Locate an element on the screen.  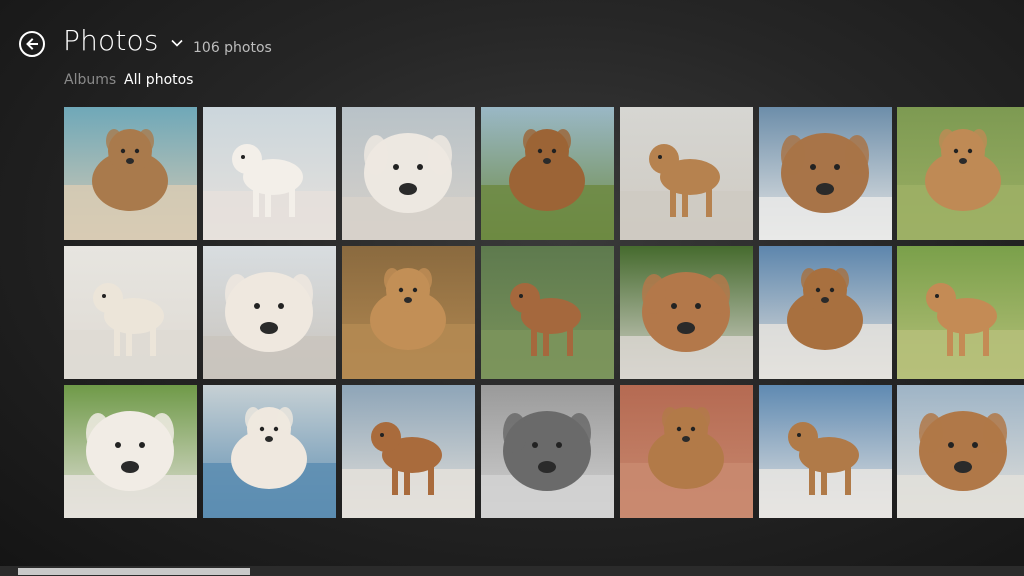
page-title-label: Photos is located at coordinates (111, 40).